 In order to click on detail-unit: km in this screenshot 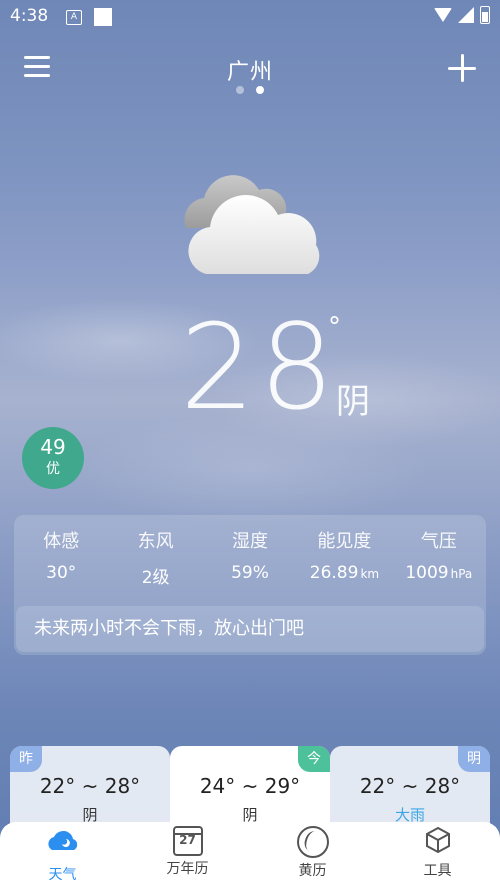, I will do `click(370, 574)`.